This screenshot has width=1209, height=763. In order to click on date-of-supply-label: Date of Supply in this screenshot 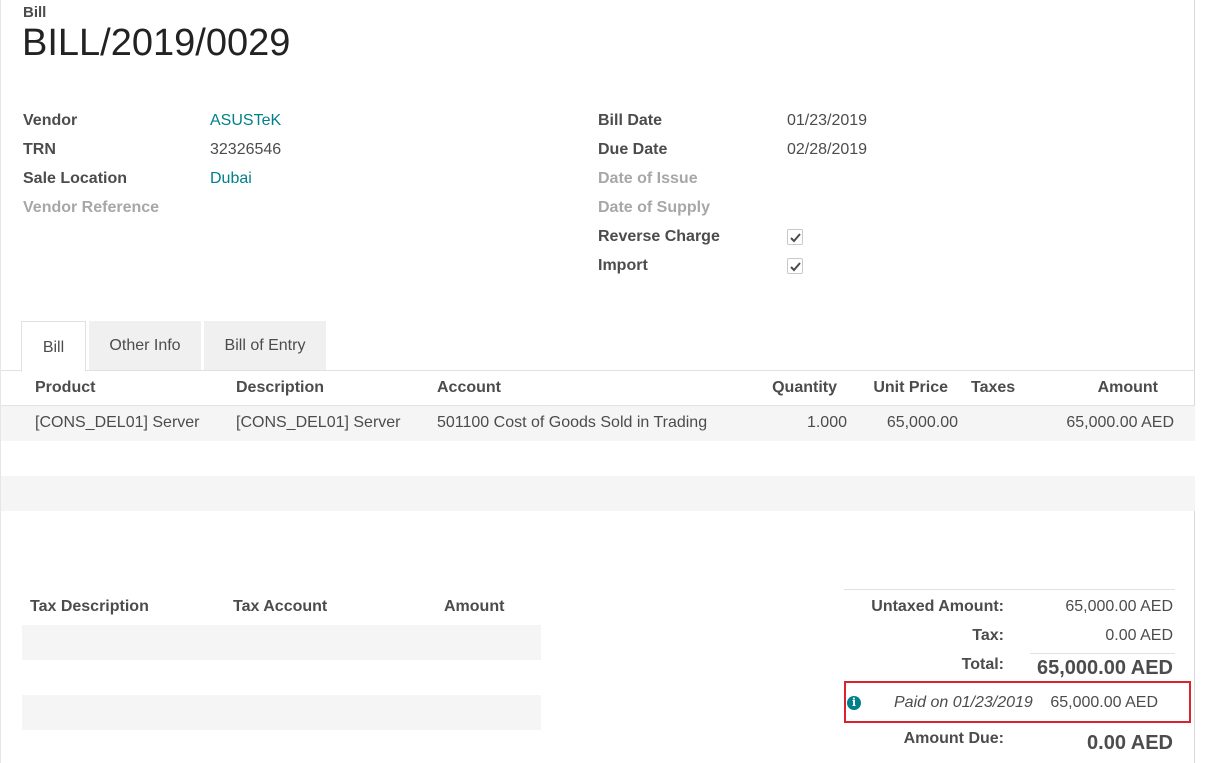, I will do `click(654, 207)`.